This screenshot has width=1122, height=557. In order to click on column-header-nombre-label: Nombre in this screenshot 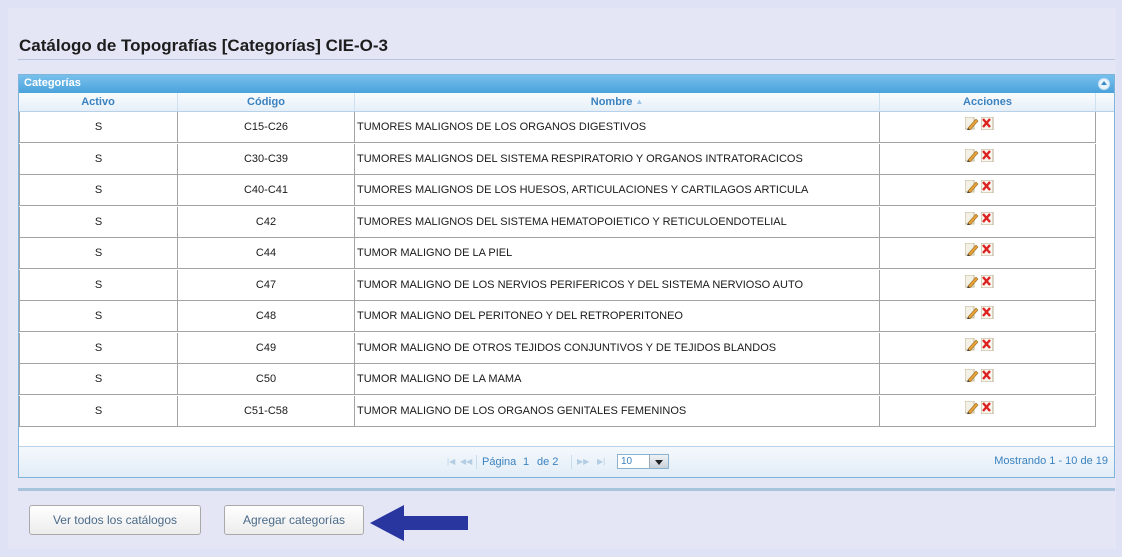, I will do `click(611, 102)`.